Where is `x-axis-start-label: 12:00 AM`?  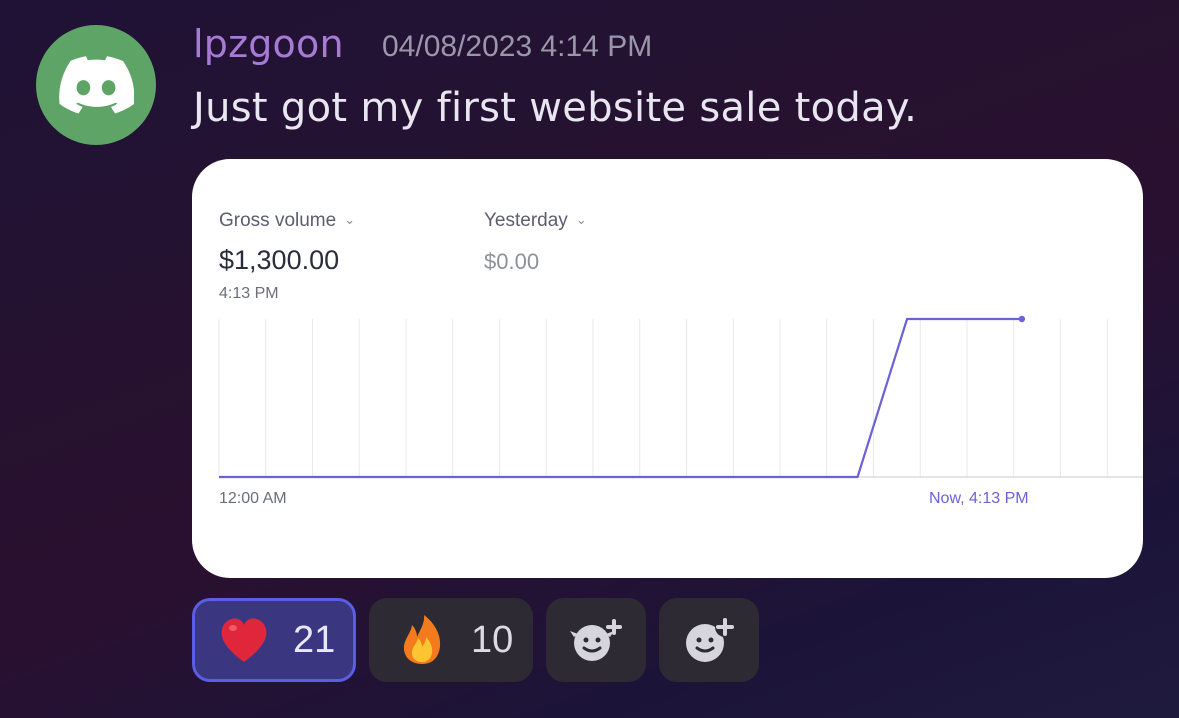 x-axis-start-label: 12:00 AM is located at coordinates (253, 498).